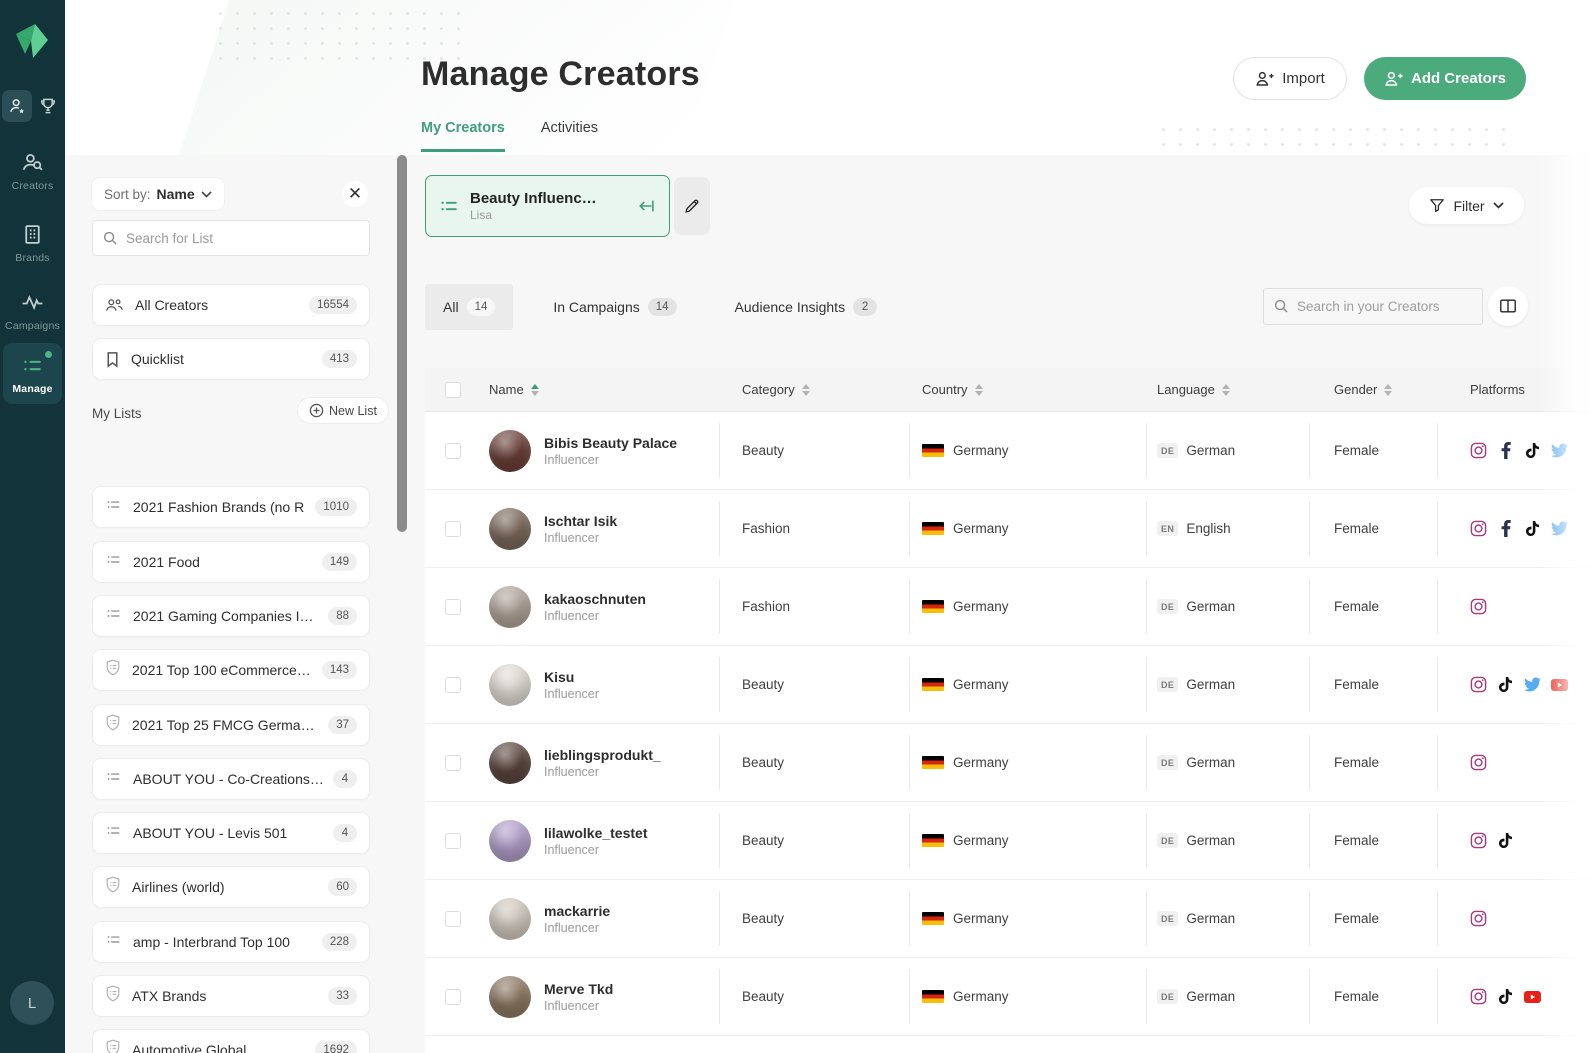 This screenshot has height=1053, width=1590. What do you see at coordinates (463, 136) in the screenshot?
I see `tab-my-creators: My Creators` at bounding box center [463, 136].